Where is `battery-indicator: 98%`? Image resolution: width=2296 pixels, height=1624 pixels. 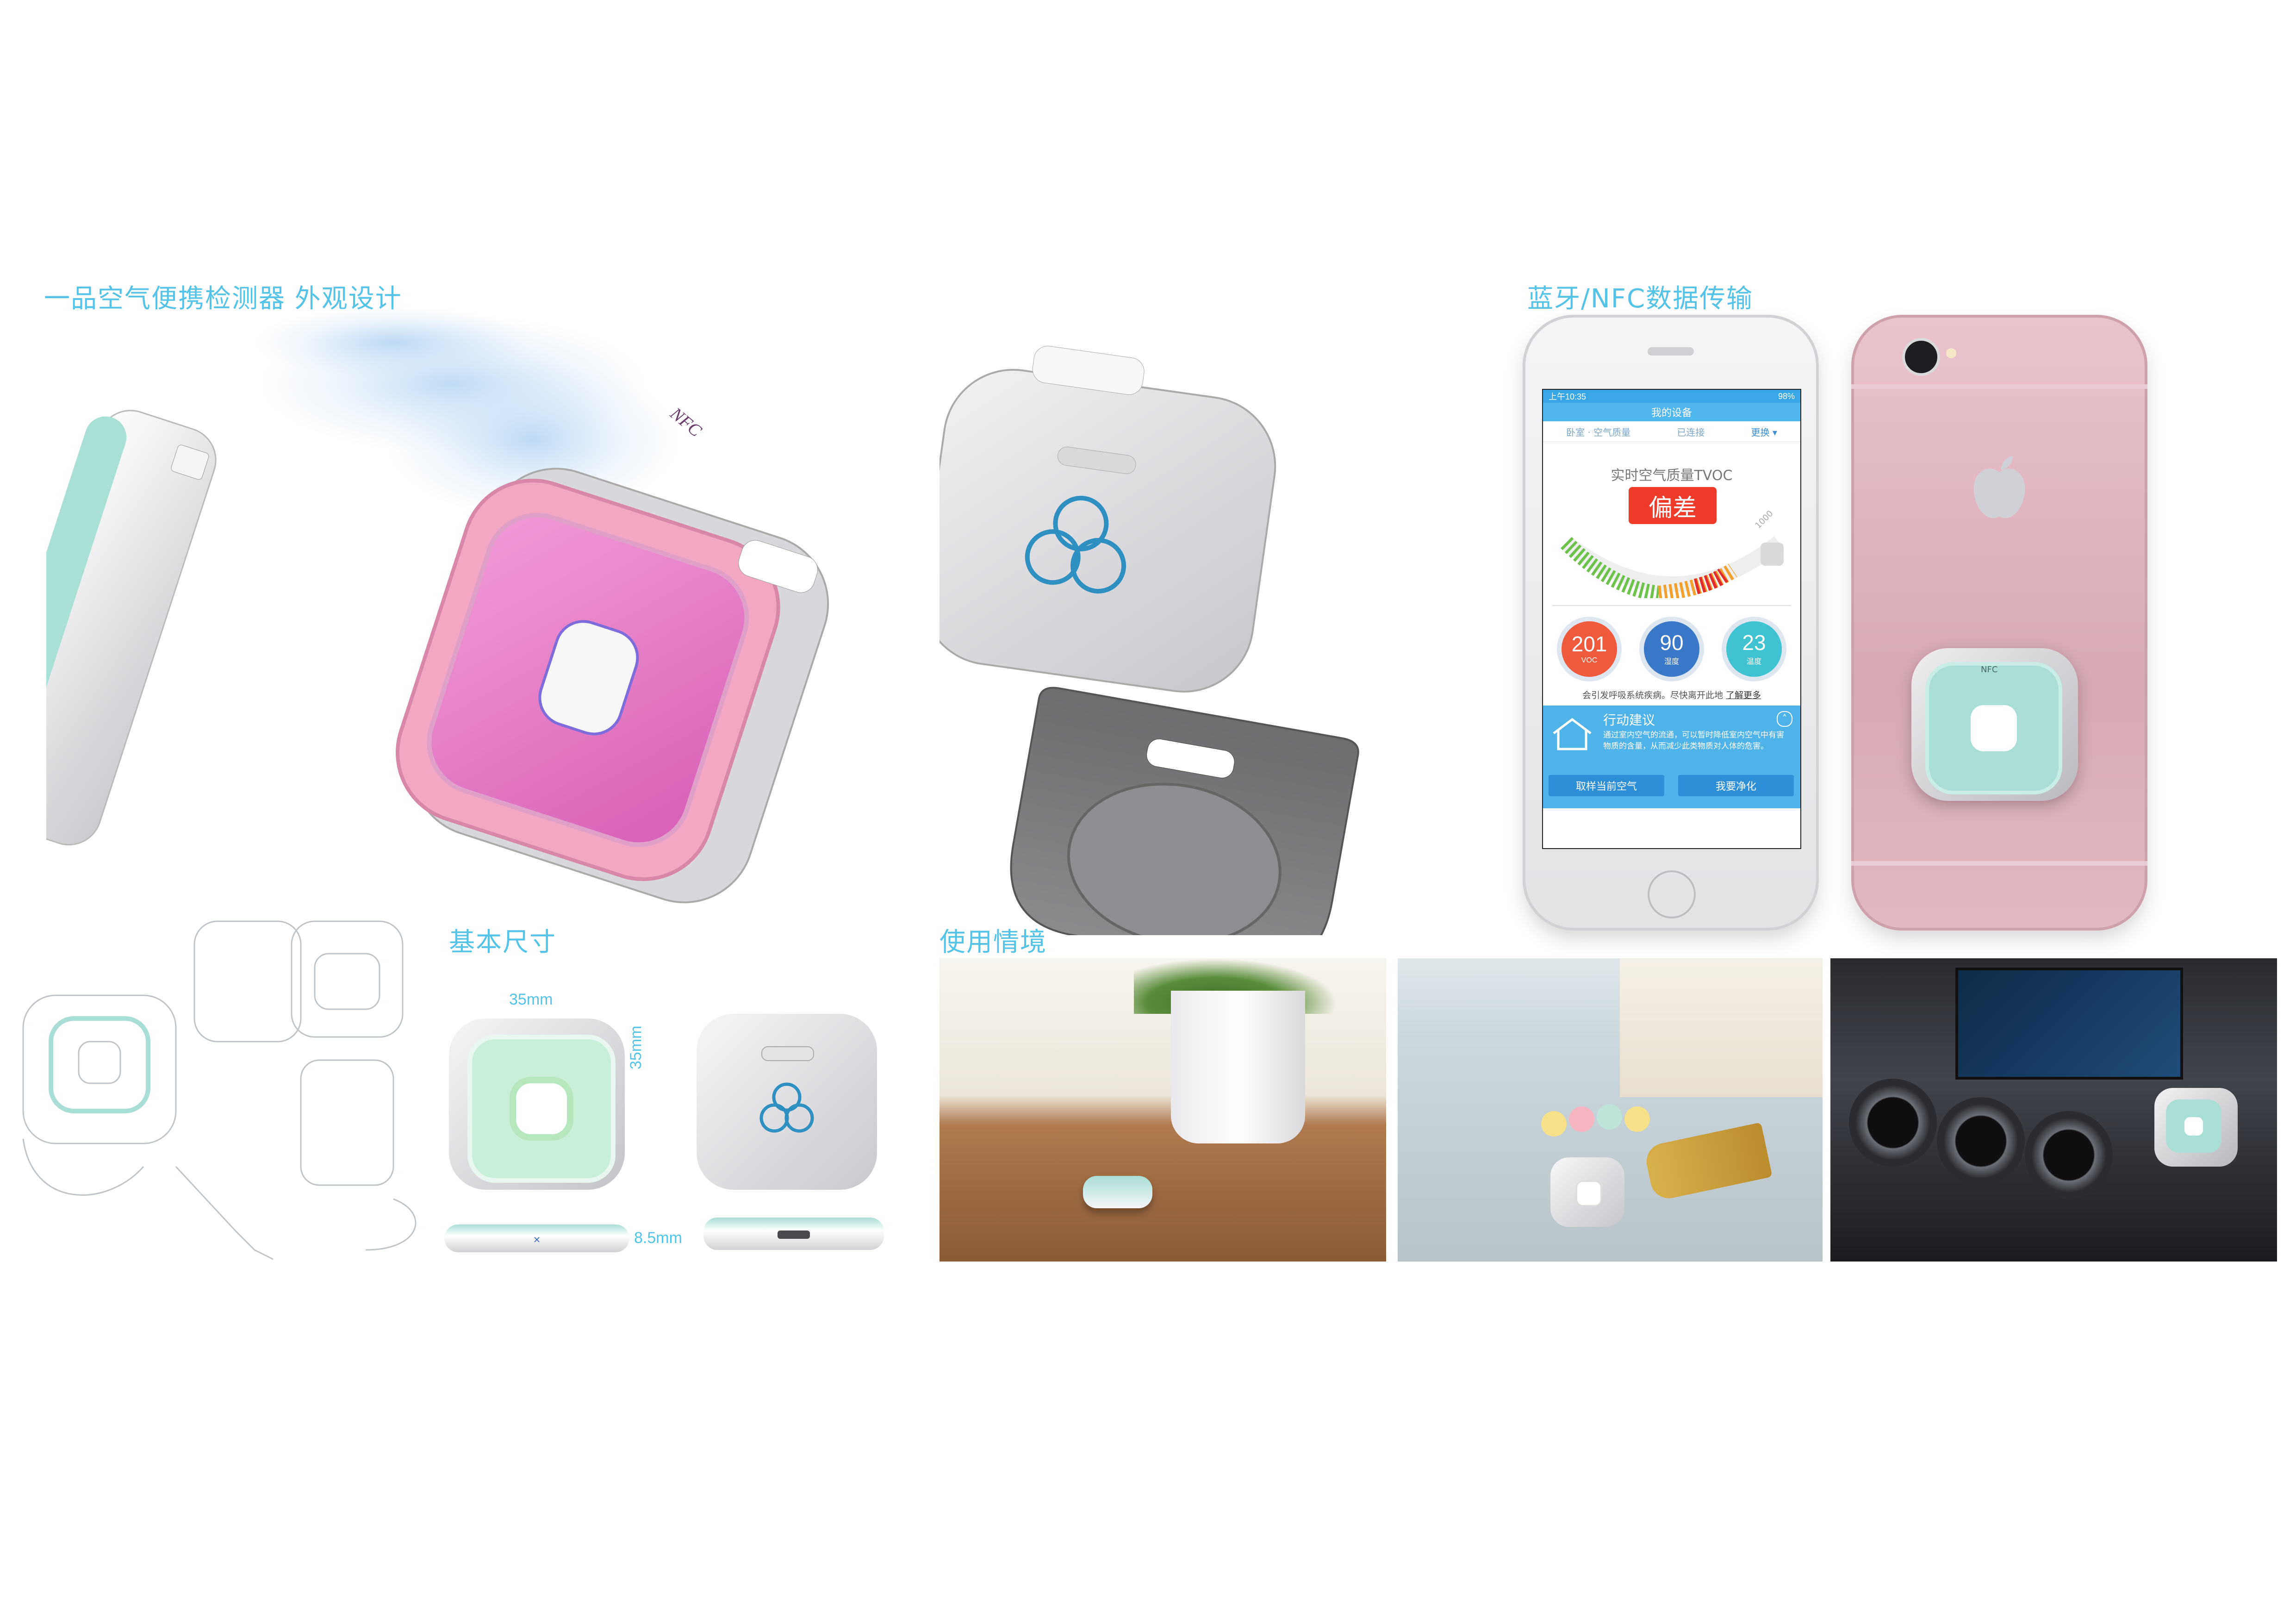
battery-indicator: 98% is located at coordinates (1786, 396).